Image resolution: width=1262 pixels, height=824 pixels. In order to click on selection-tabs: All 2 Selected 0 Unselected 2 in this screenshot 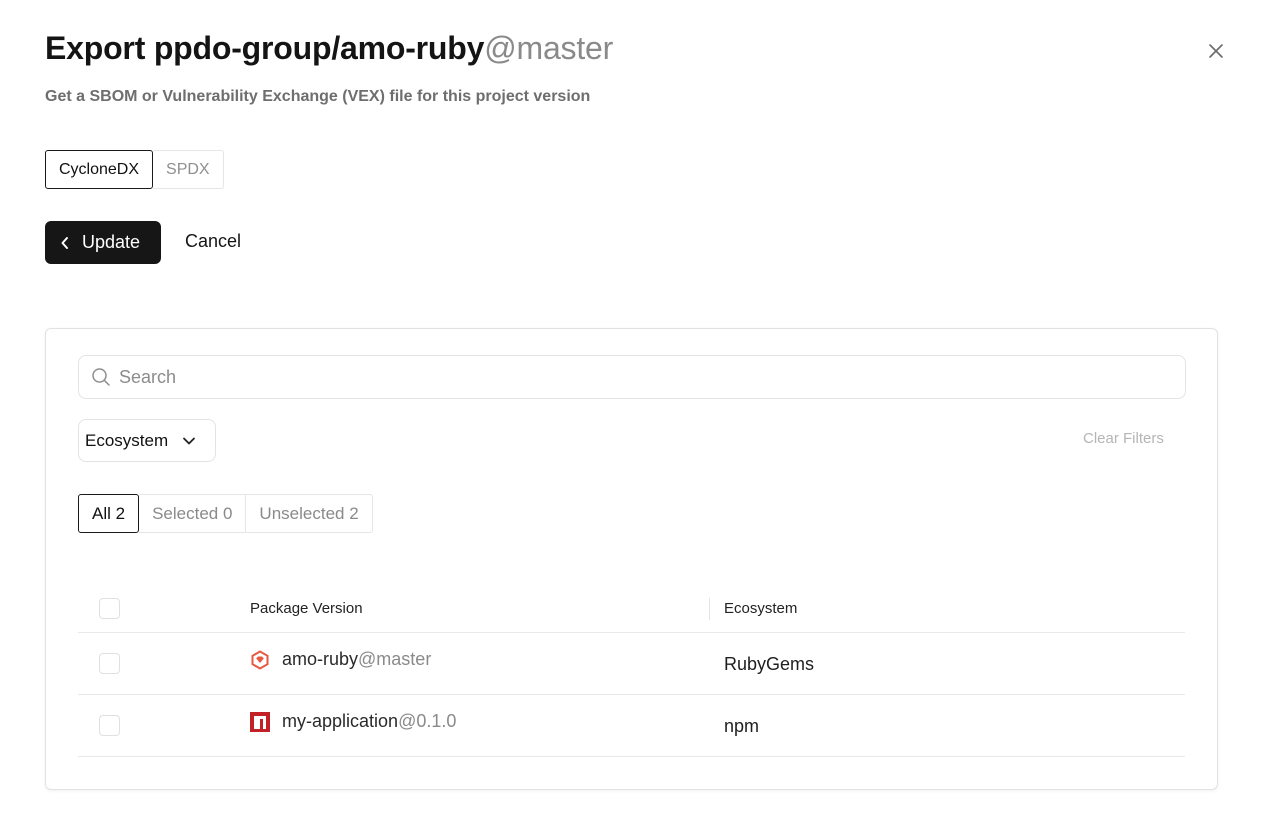, I will do `click(225, 513)`.